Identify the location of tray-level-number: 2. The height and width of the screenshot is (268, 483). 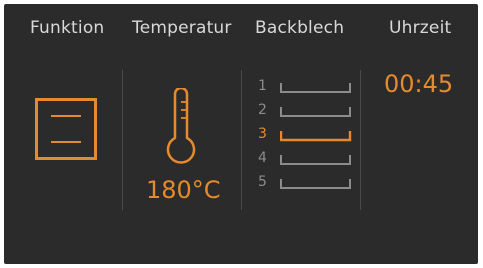
(262, 110).